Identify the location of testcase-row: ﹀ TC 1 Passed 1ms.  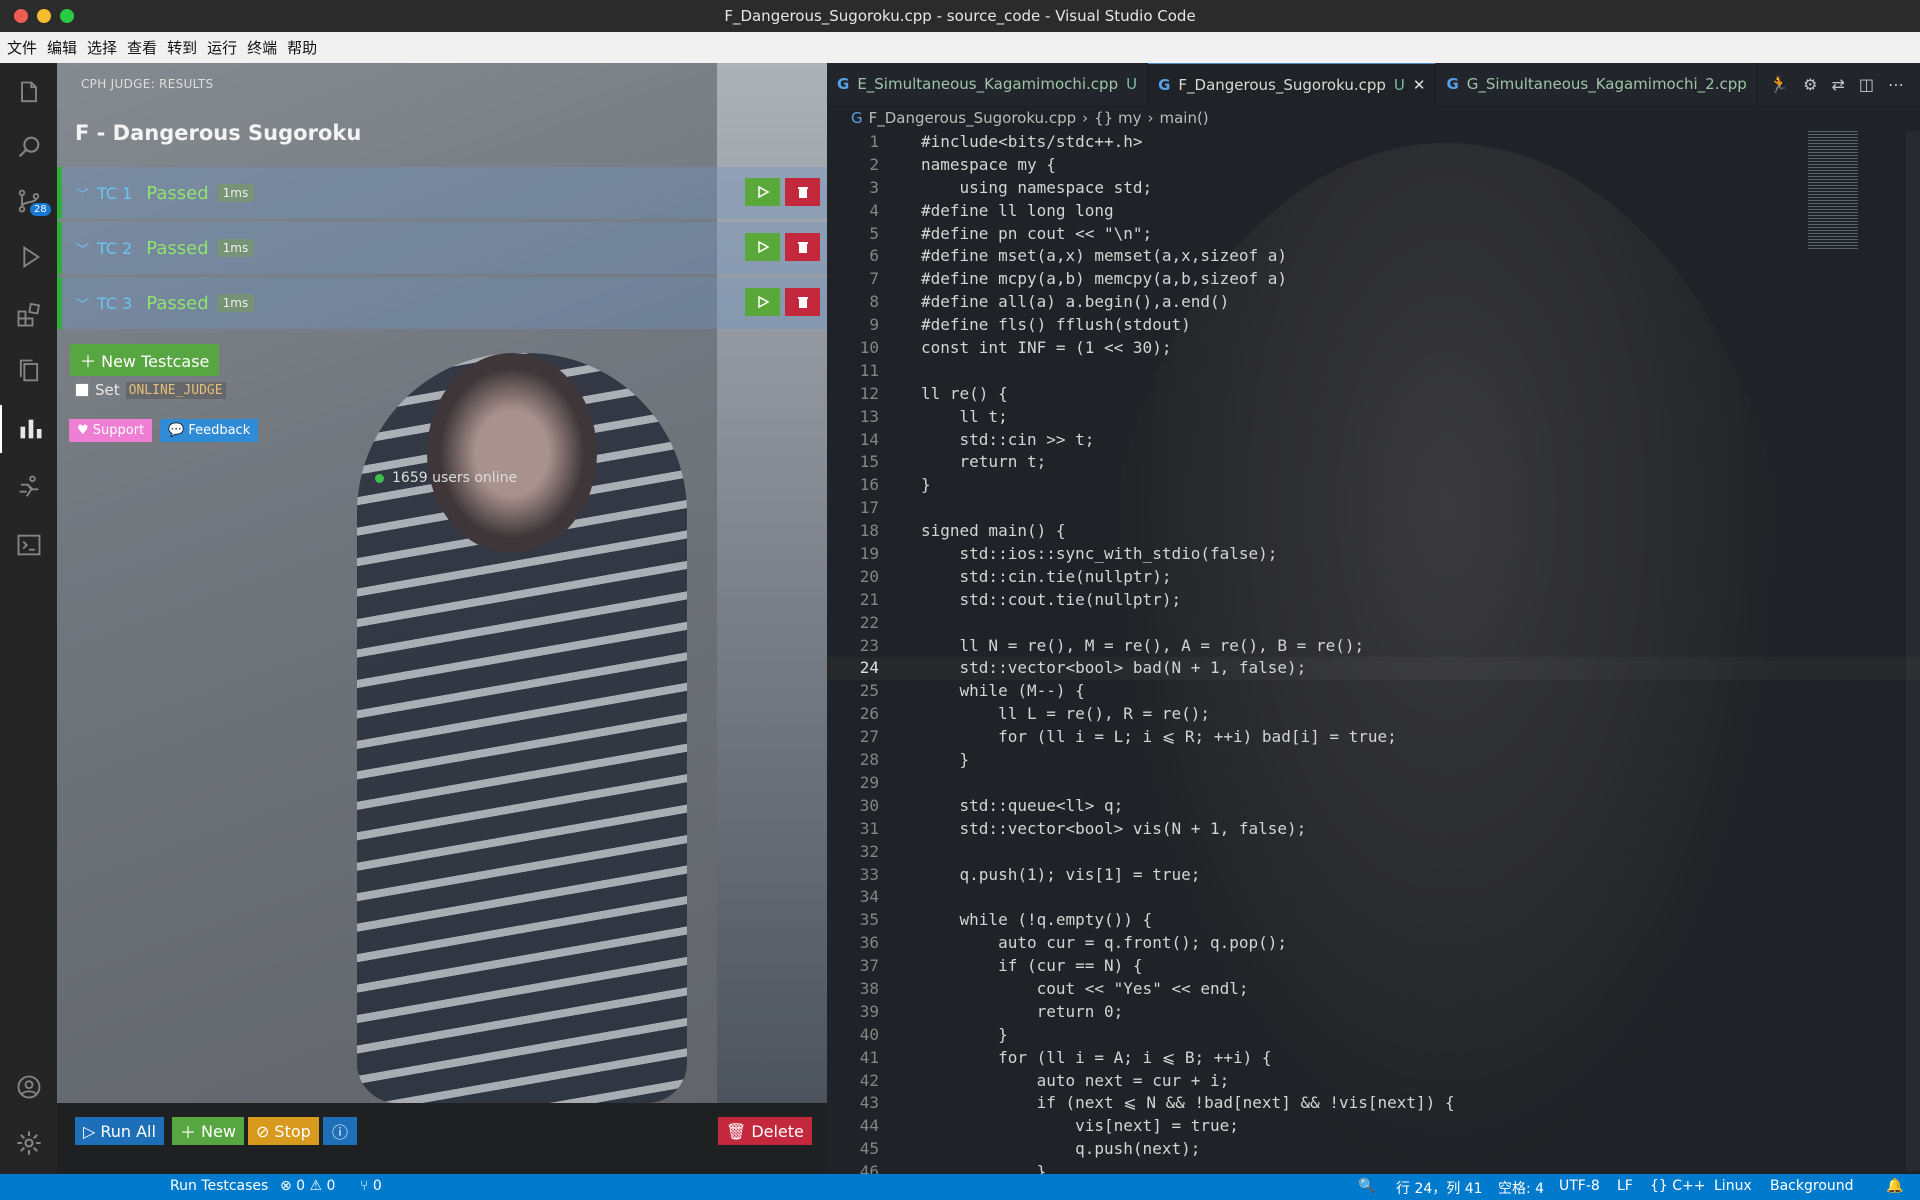
(442, 193).